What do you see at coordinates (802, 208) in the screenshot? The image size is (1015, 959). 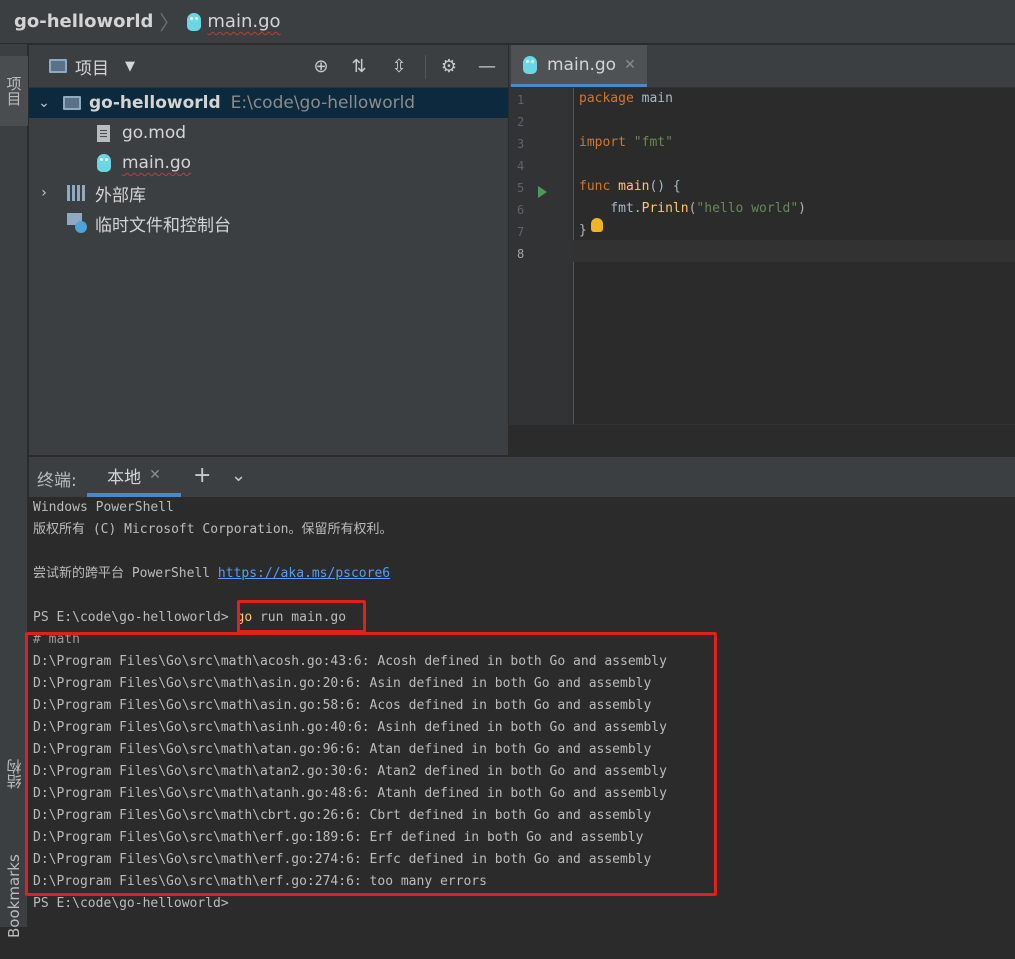 I see `code-text: )` at bounding box center [802, 208].